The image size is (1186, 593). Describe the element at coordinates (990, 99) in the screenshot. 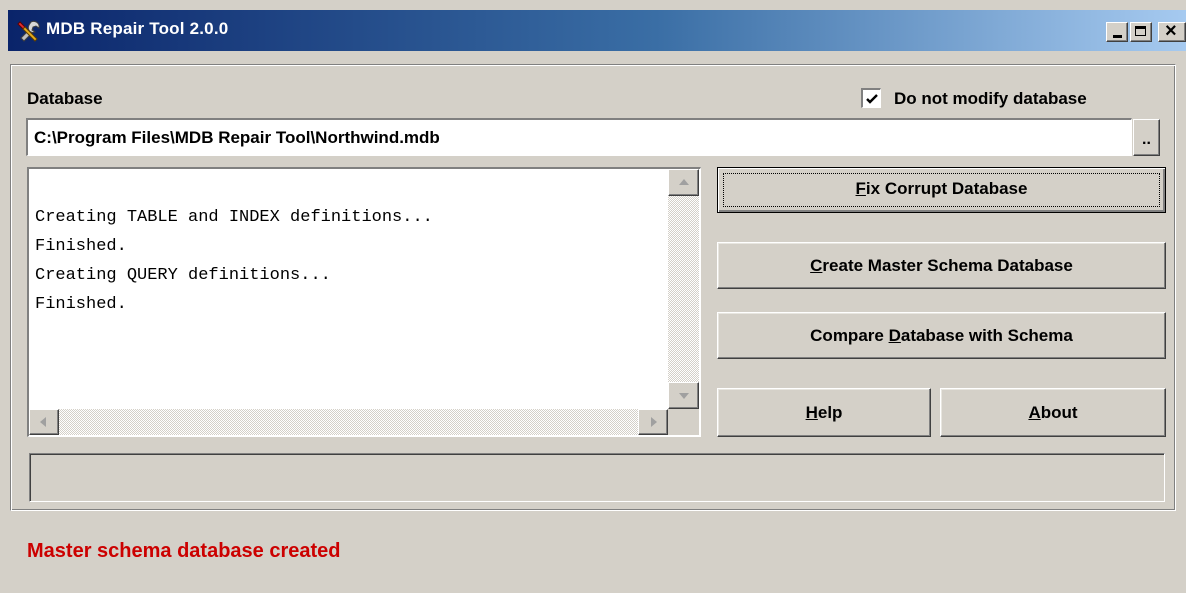

I see `no-modify-label: Do not modify database` at that location.